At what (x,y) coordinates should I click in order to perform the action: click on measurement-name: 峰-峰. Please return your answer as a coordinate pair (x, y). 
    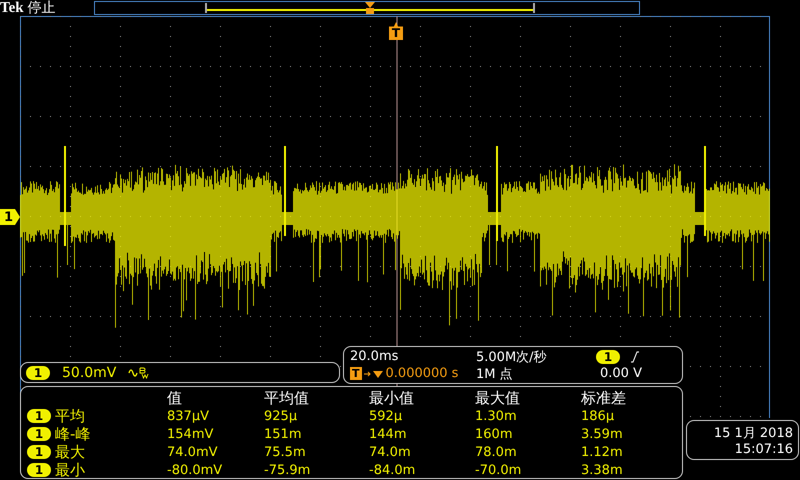
    Looking at the image, I should click on (72, 434).